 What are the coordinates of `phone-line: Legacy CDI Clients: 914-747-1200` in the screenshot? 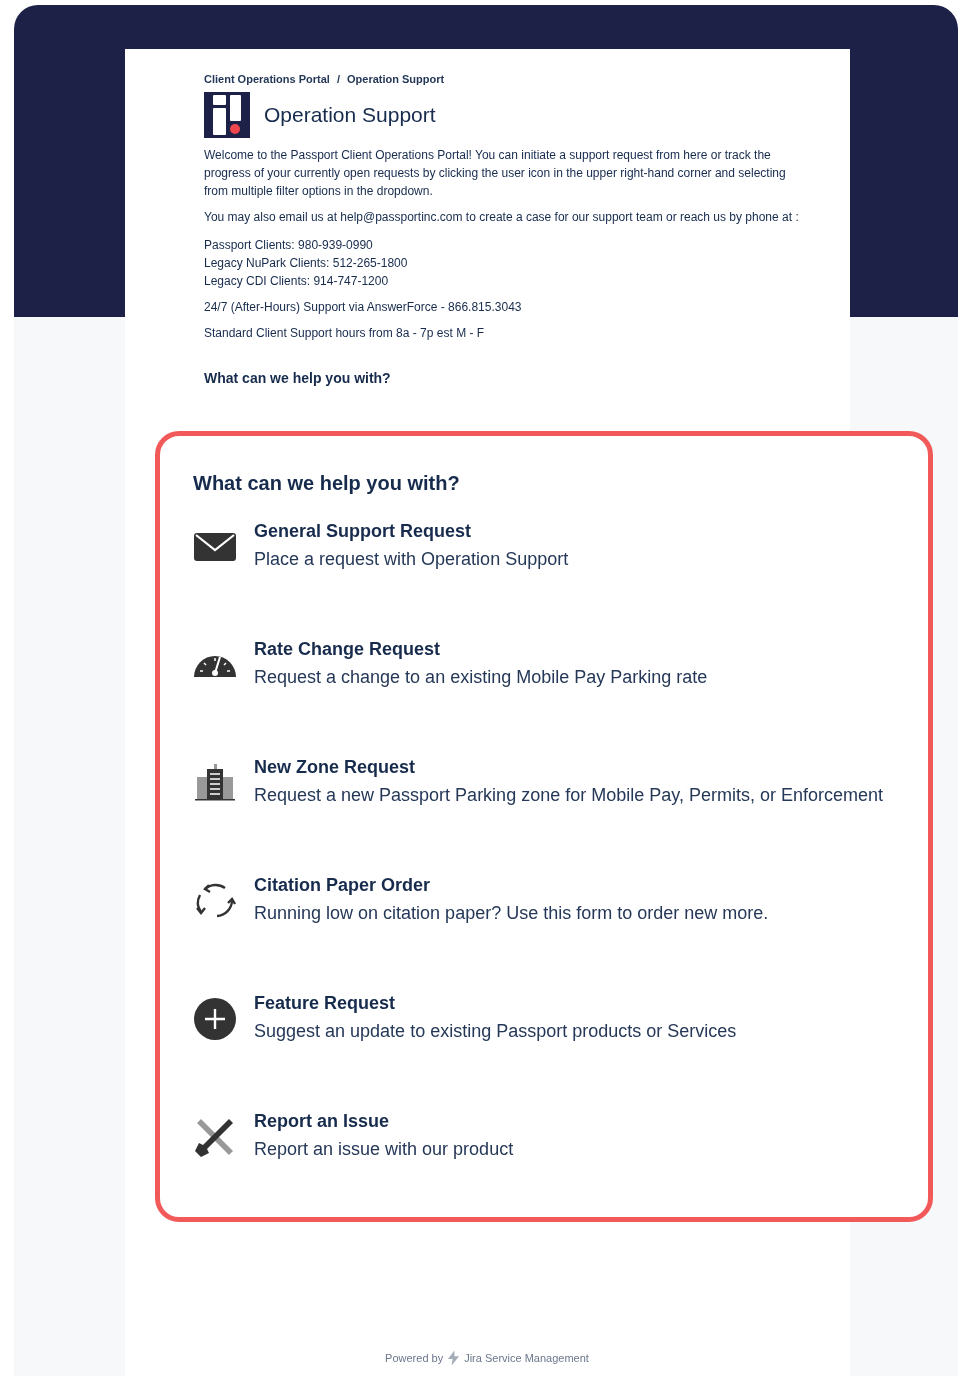 It's located at (297, 281).